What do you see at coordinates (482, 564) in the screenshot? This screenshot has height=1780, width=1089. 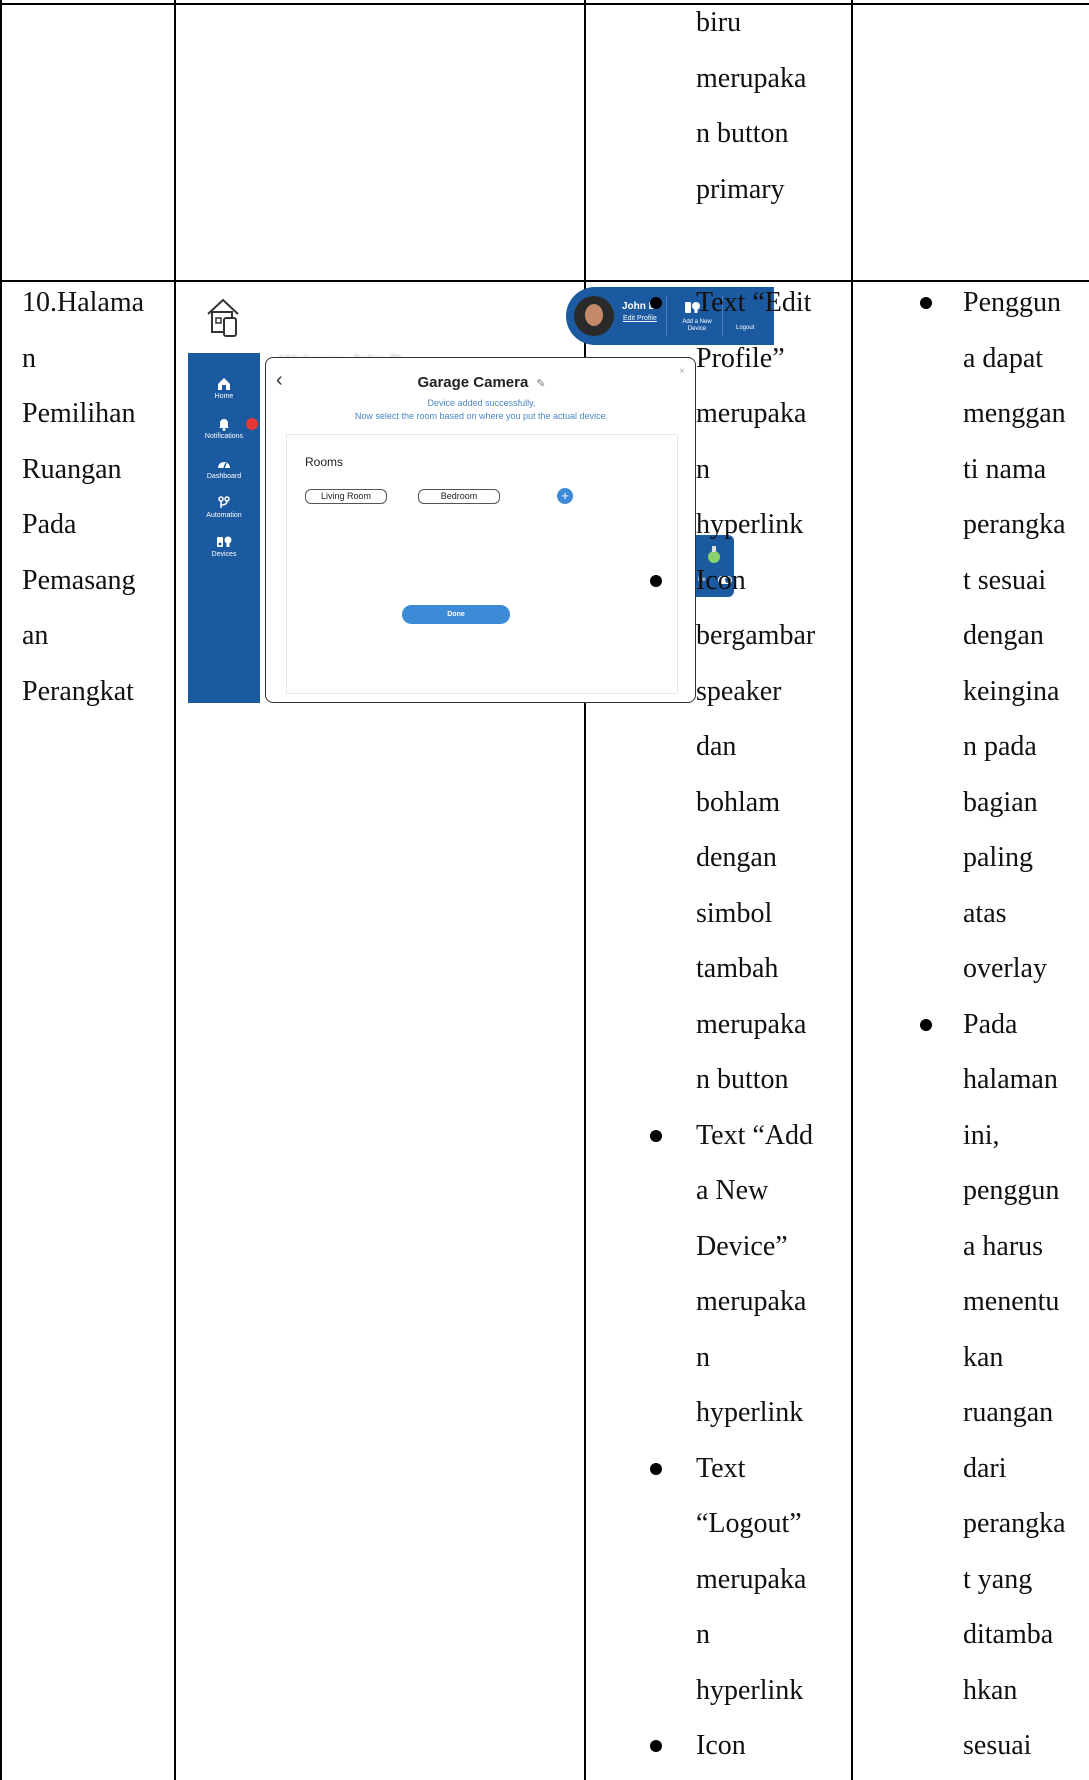 I see `rooms-panel: Rooms Living Room Bedroom + Done` at bounding box center [482, 564].